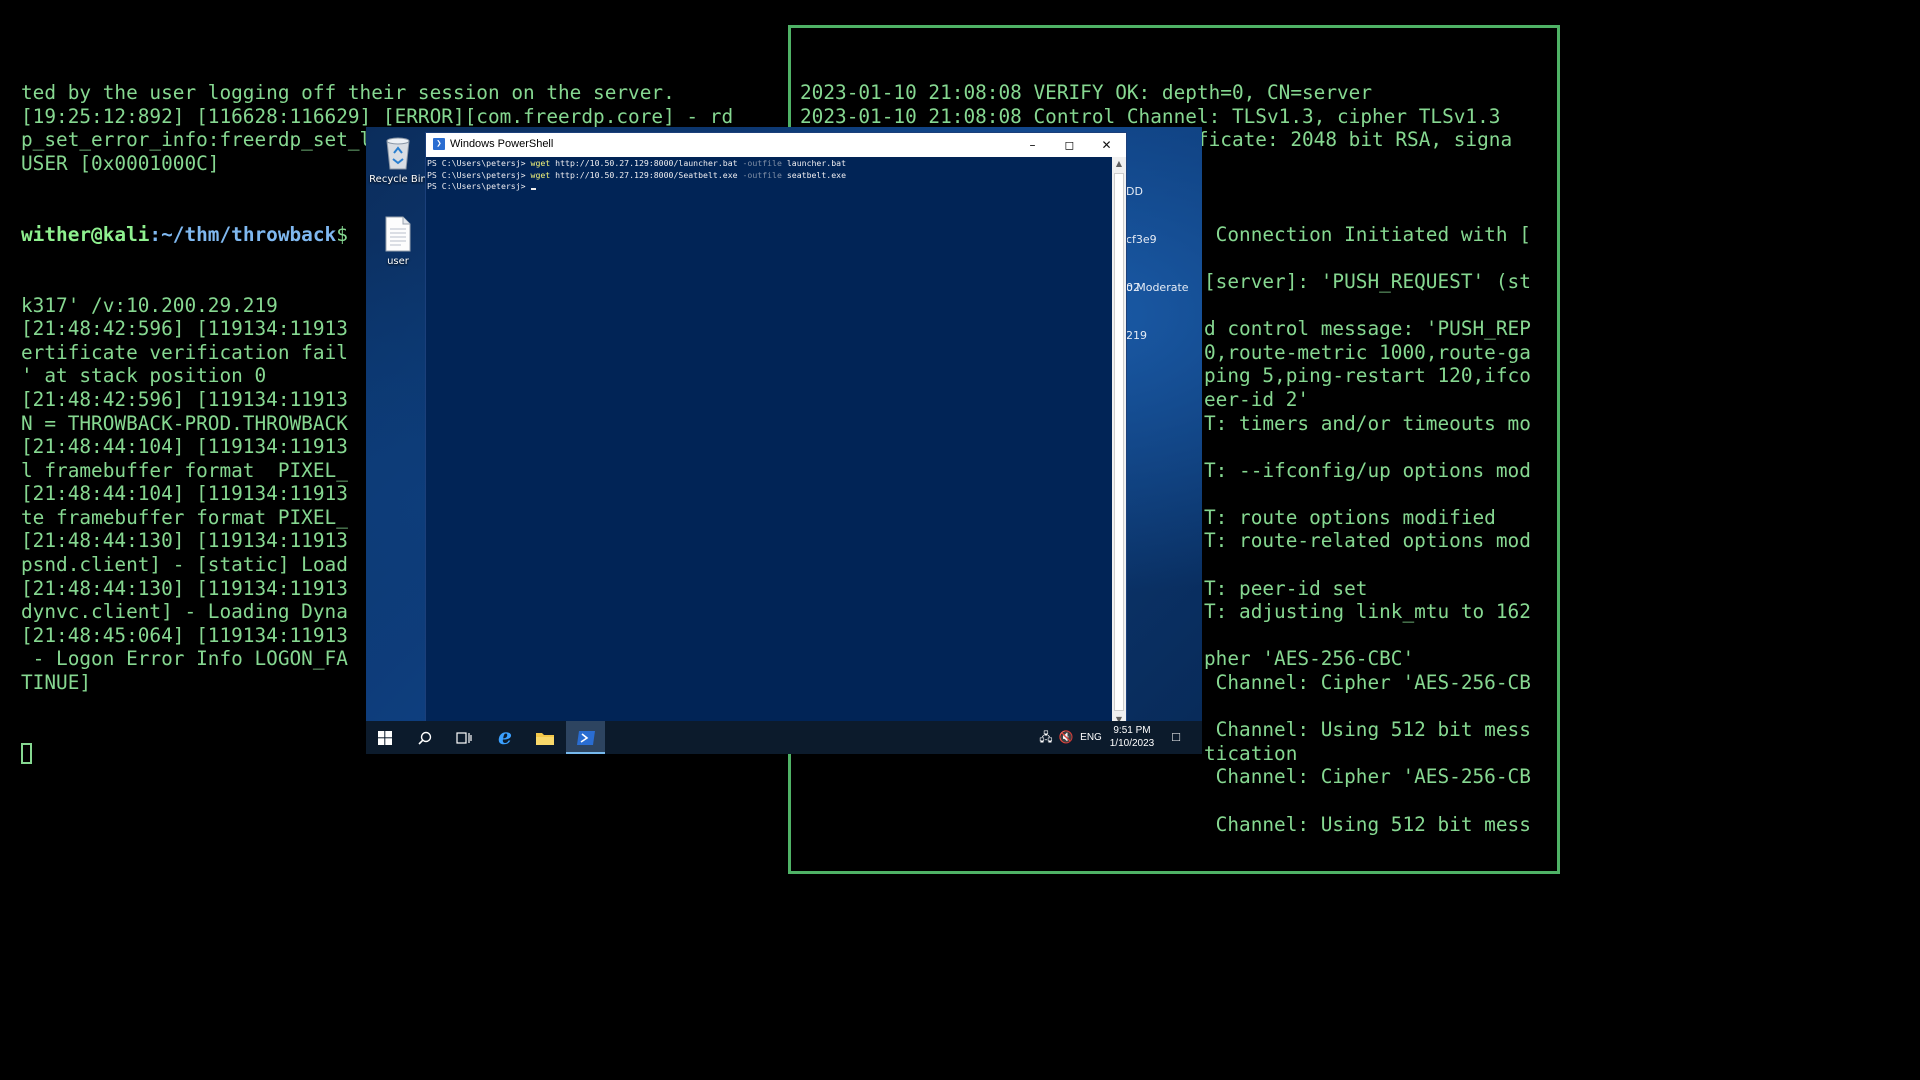 Image resolution: width=1920 pixels, height=1080 pixels. Describe the element at coordinates (398, 261) in the screenshot. I see `user-file-label: user` at that location.